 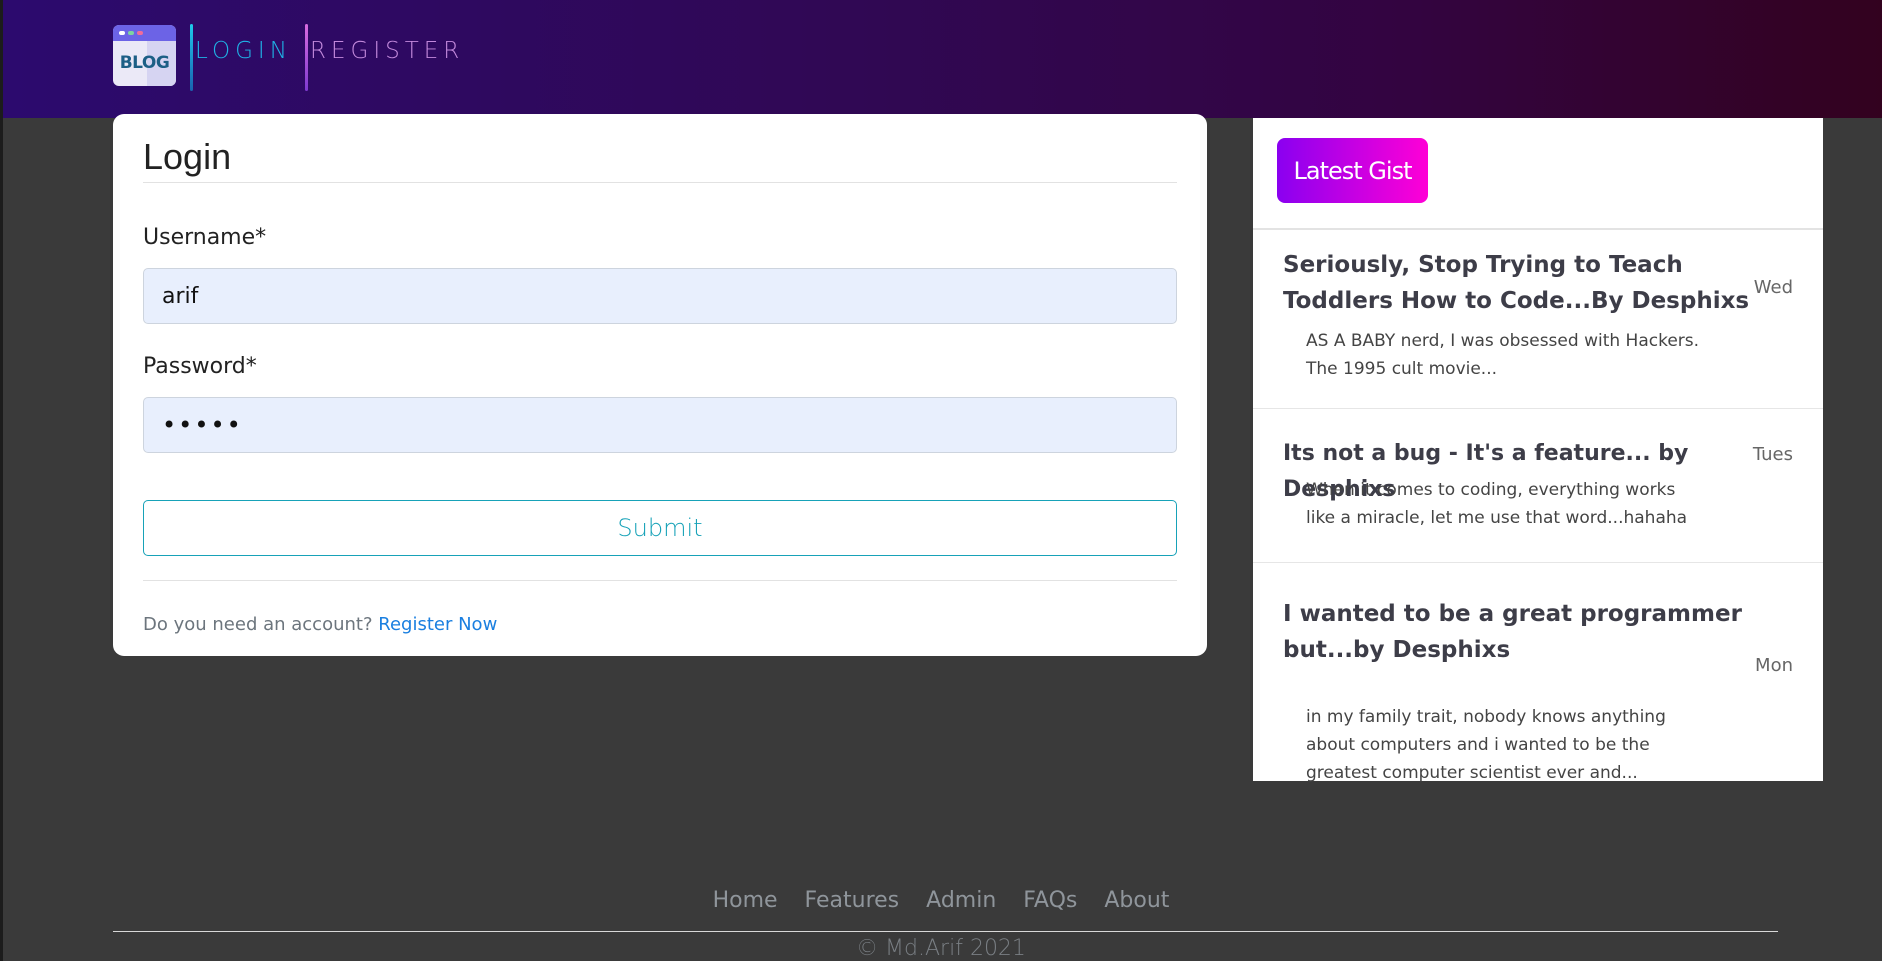 I want to click on register-now-link: Register Now, so click(x=437, y=624).